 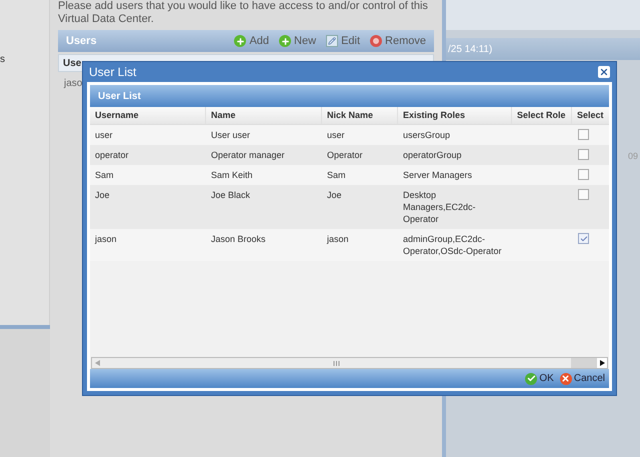 What do you see at coordinates (398, 41) in the screenshot?
I see `toolbar-button: Remove` at bounding box center [398, 41].